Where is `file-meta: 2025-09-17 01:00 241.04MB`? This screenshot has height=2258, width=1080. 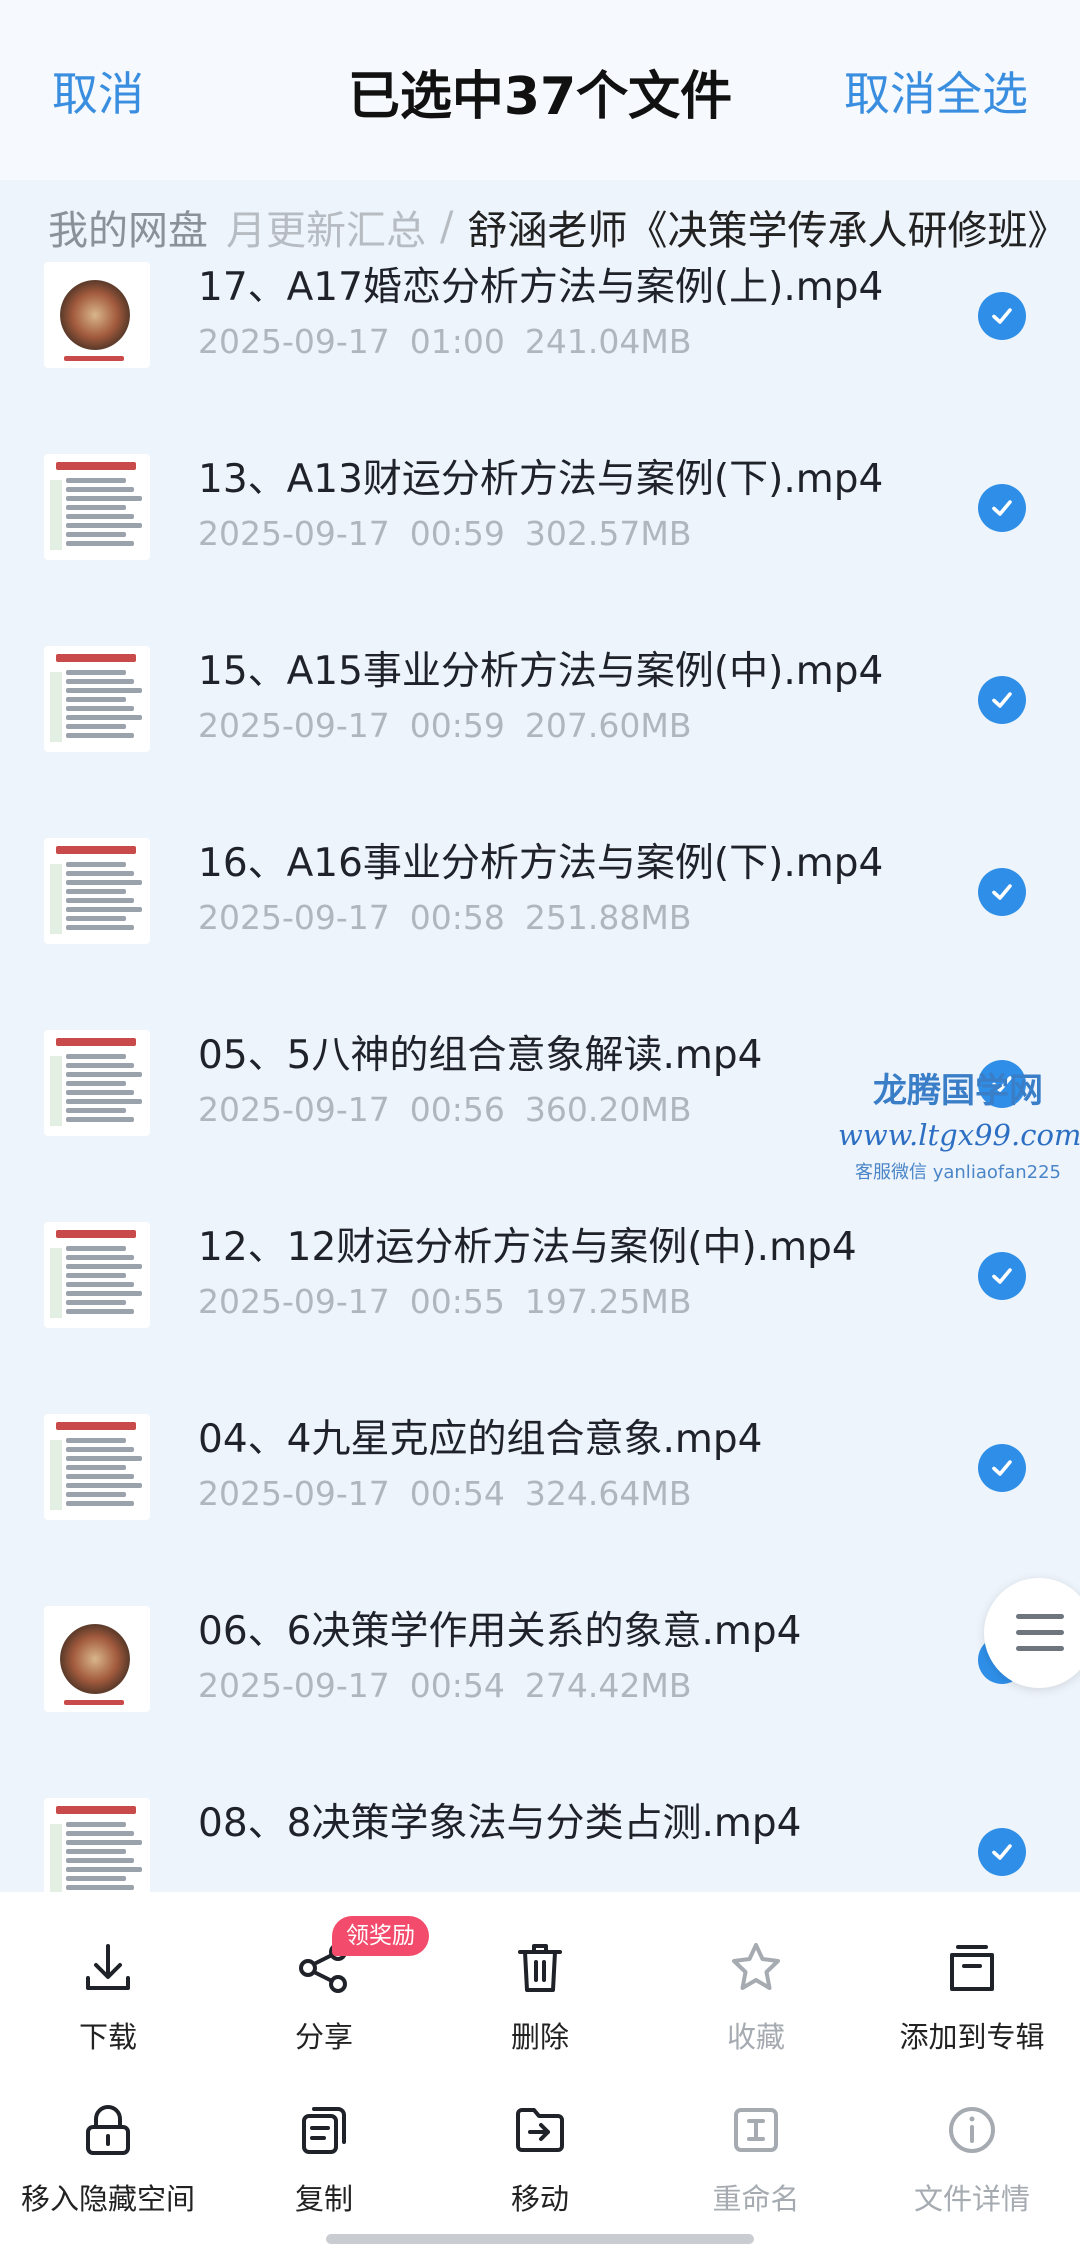 file-meta: 2025-09-17 01:00 241.04MB is located at coordinates (454, 341).